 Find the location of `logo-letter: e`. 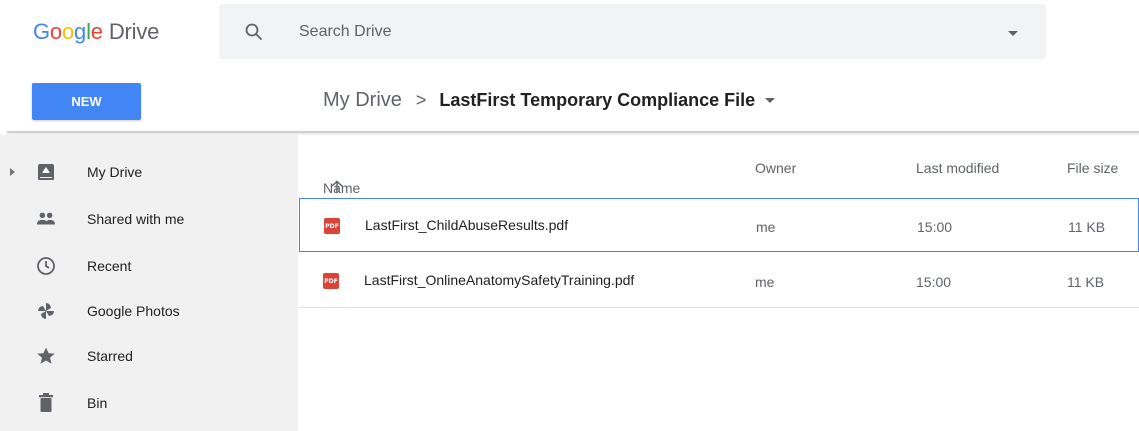

logo-letter: e is located at coordinates (96, 31).